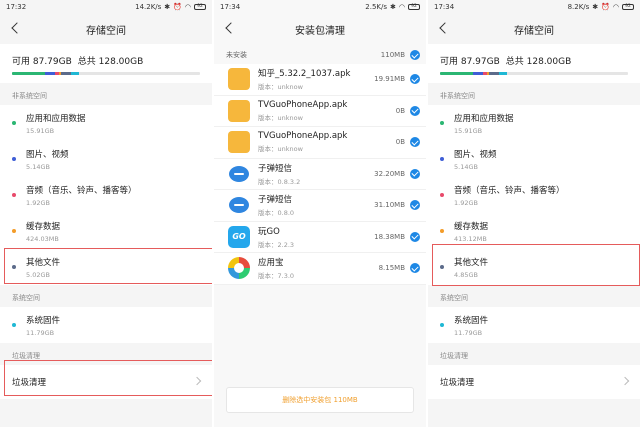  Describe the element at coordinates (534, 267) in the screenshot. I see `storage-category-item: 其他文件 4.85GB` at that location.